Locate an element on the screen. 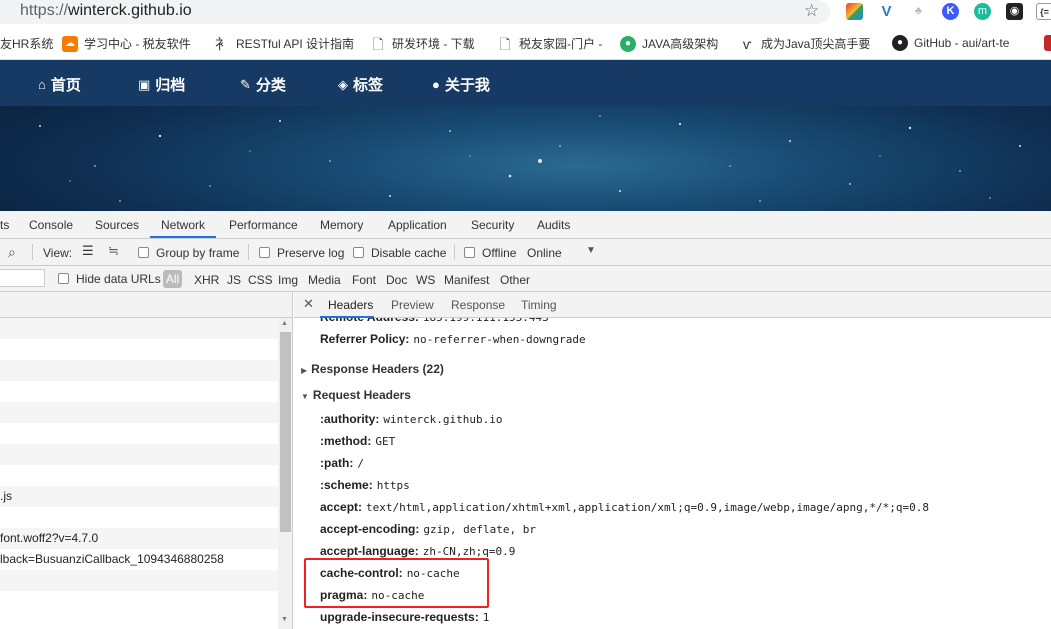 This screenshot has width=1051, height=629. group-by-frame-label: Group by frame is located at coordinates (198, 253).